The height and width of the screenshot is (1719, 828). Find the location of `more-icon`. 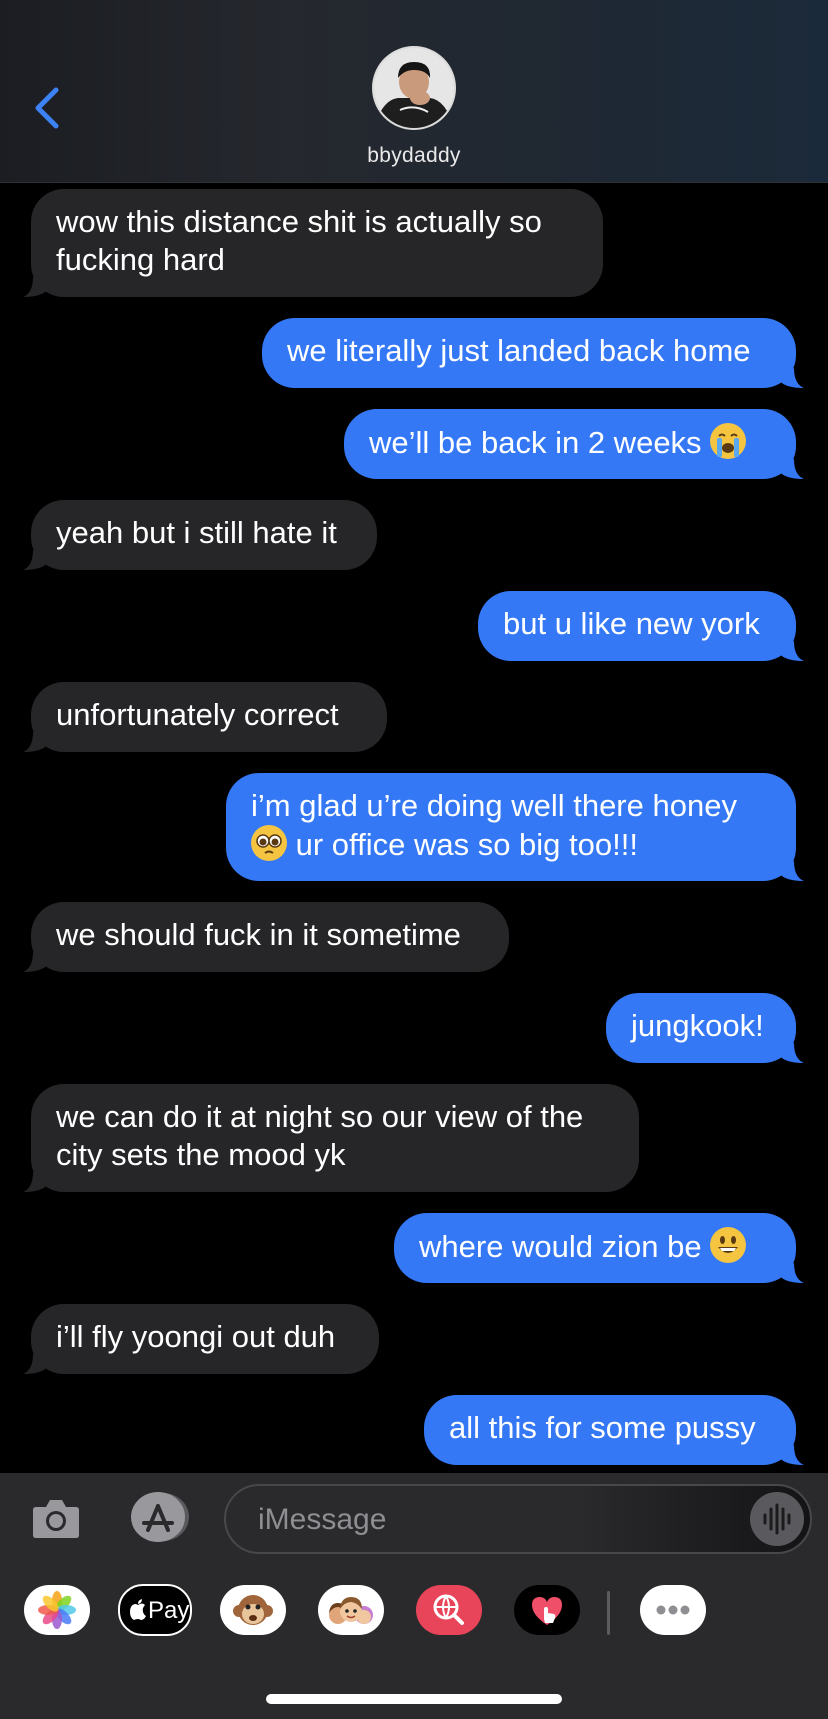

more-icon is located at coordinates (673, 1610).